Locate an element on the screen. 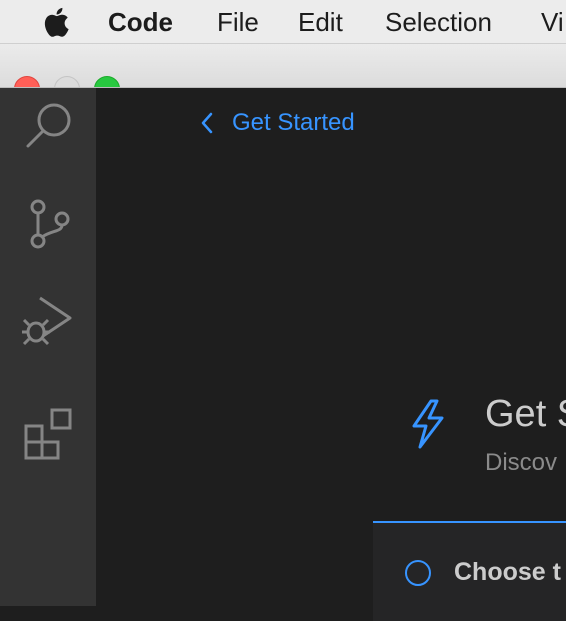 This screenshot has width=566, height=621. window-zoom-button is located at coordinates (107, 81).